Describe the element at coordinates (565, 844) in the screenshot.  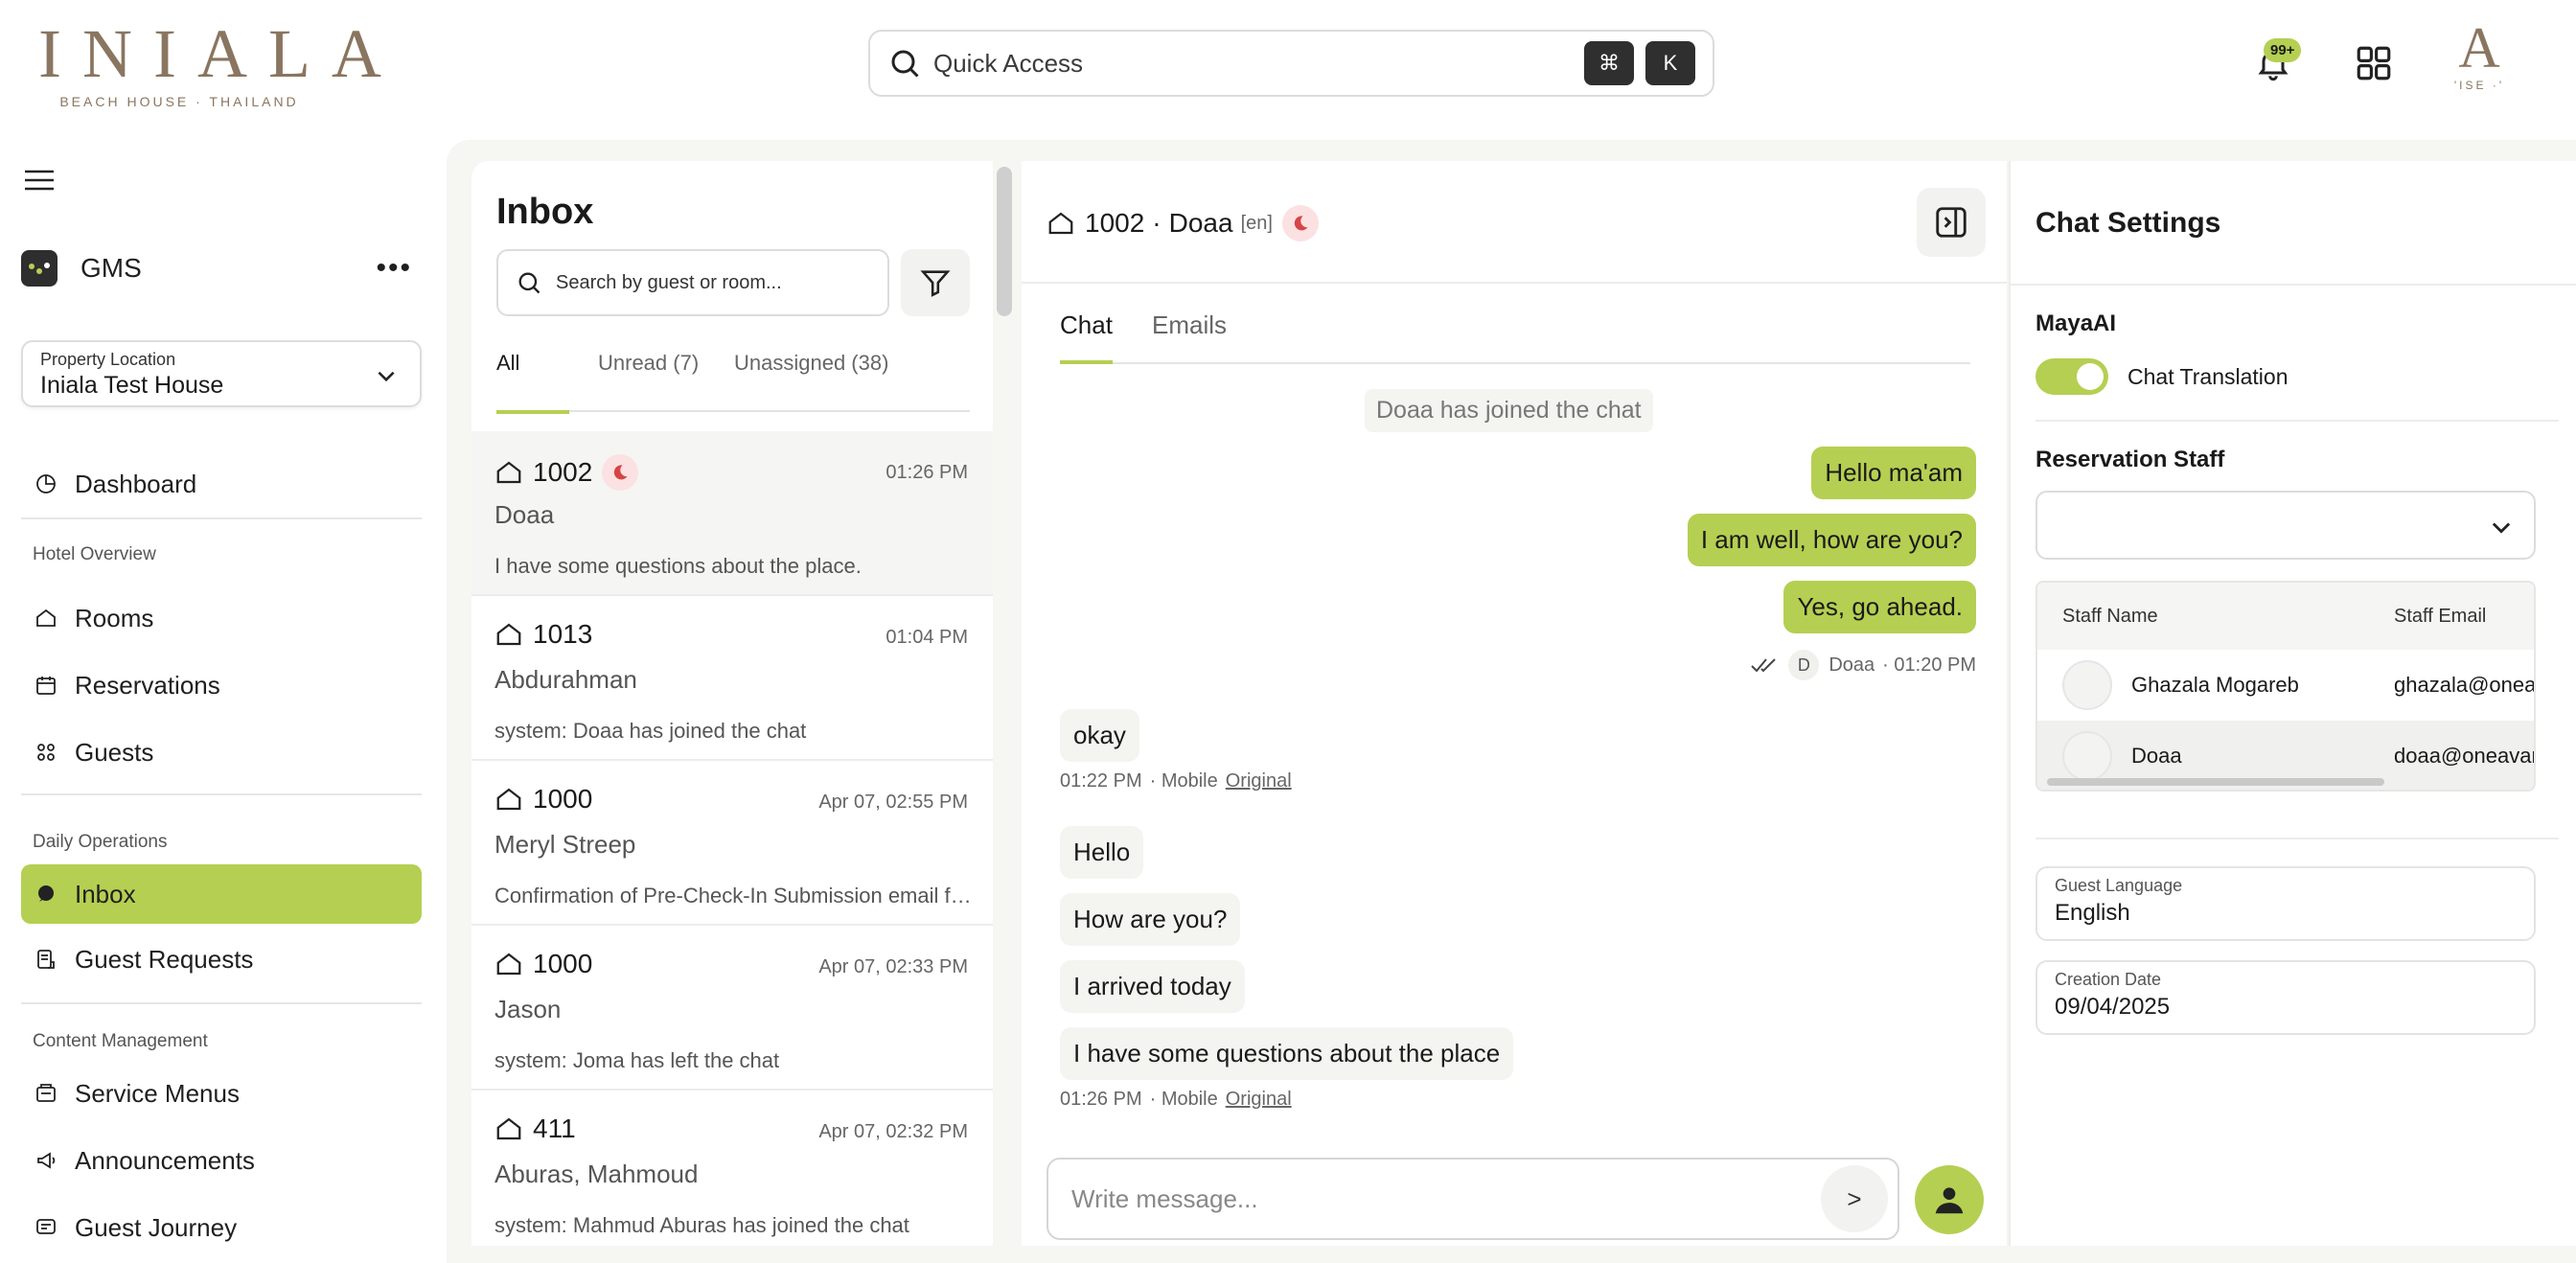
I see `conversation-guest: Meryl Streep` at that location.